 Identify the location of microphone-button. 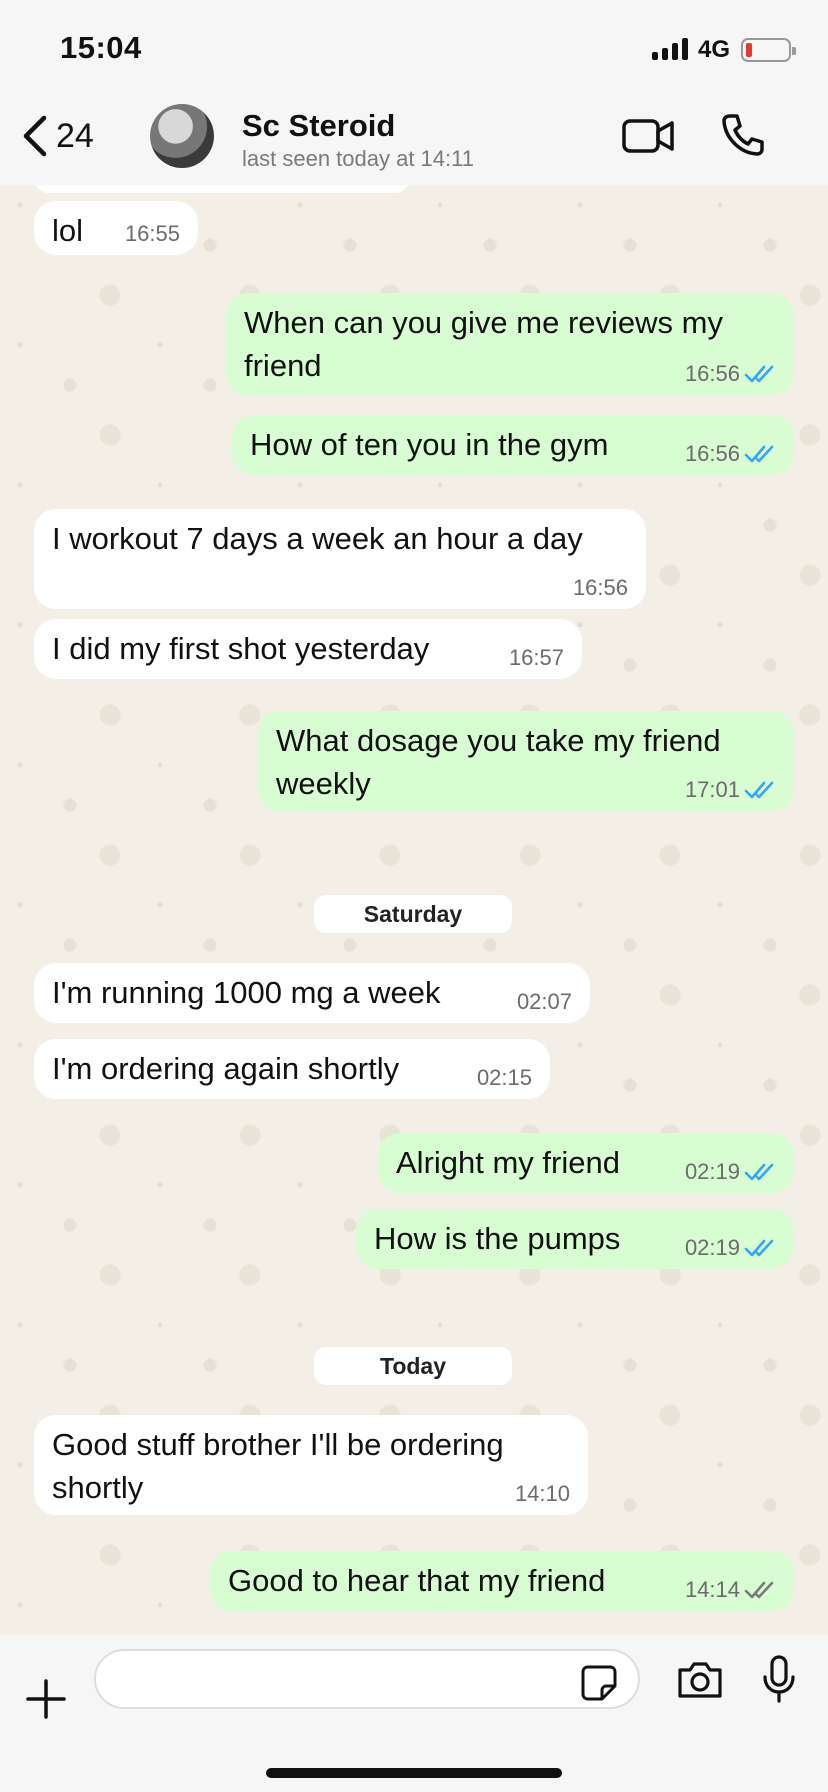
(779, 1681).